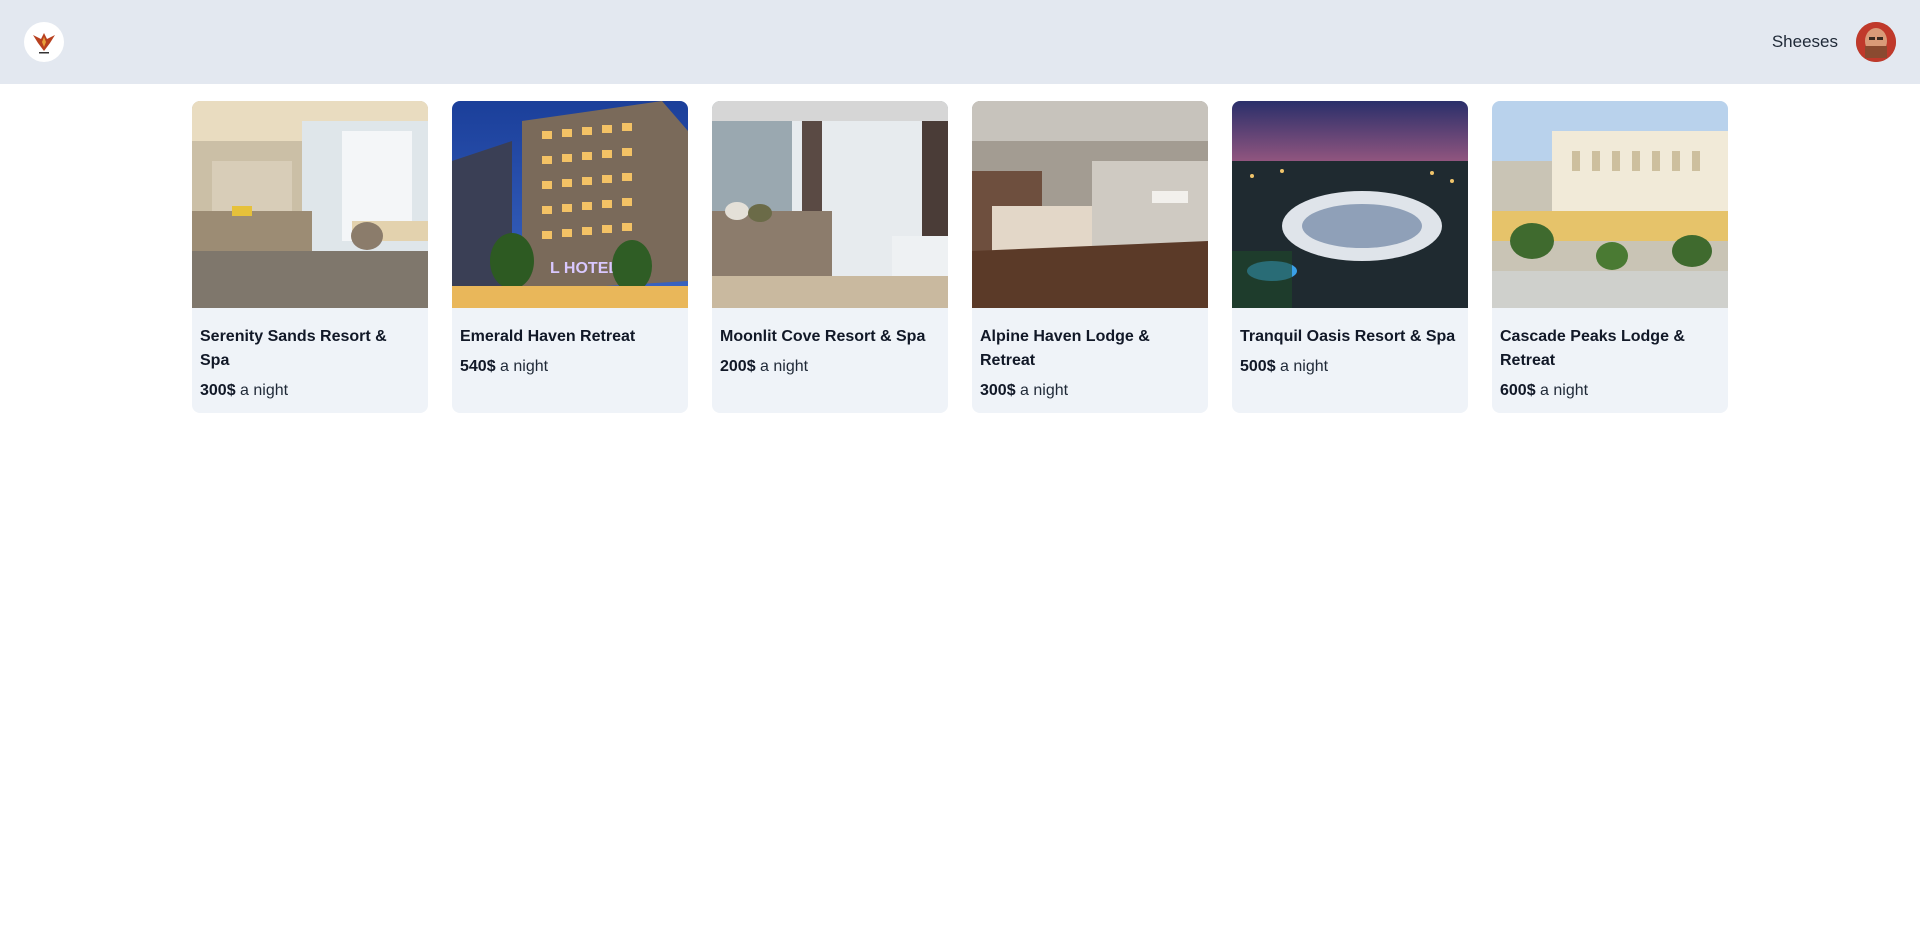 Image resolution: width=1920 pixels, height=932 pixels. Describe the element at coordinates (1592, 348) in the screenshot. I see `listing-name: Cascade Peaks Lodge & Retreat` at that location.